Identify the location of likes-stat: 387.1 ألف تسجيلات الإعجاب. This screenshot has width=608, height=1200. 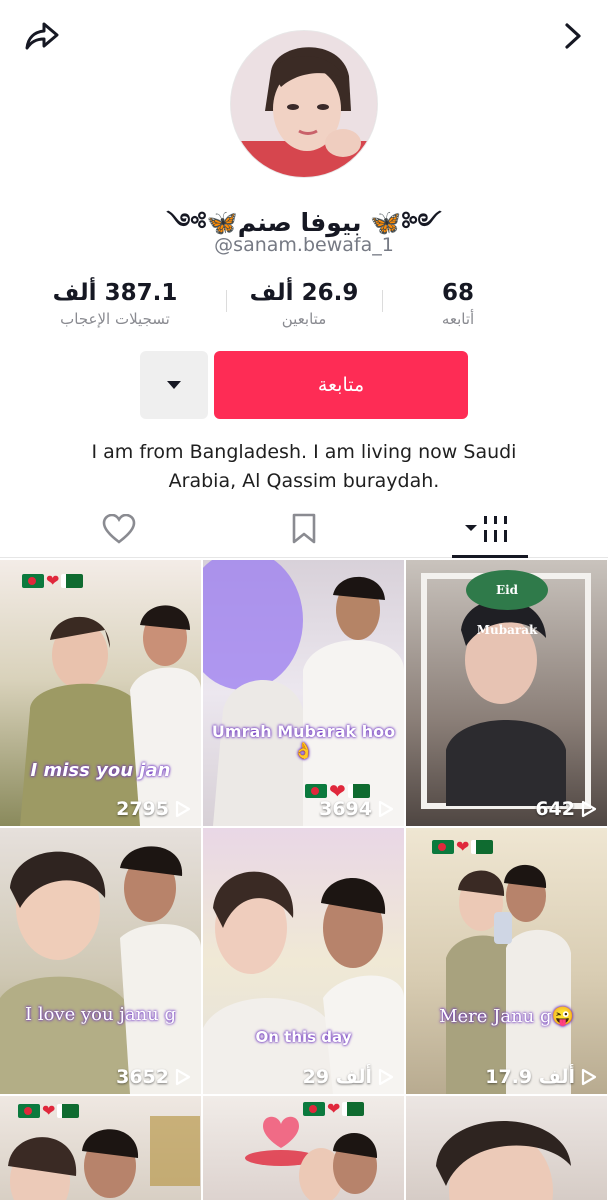
(115, 304).